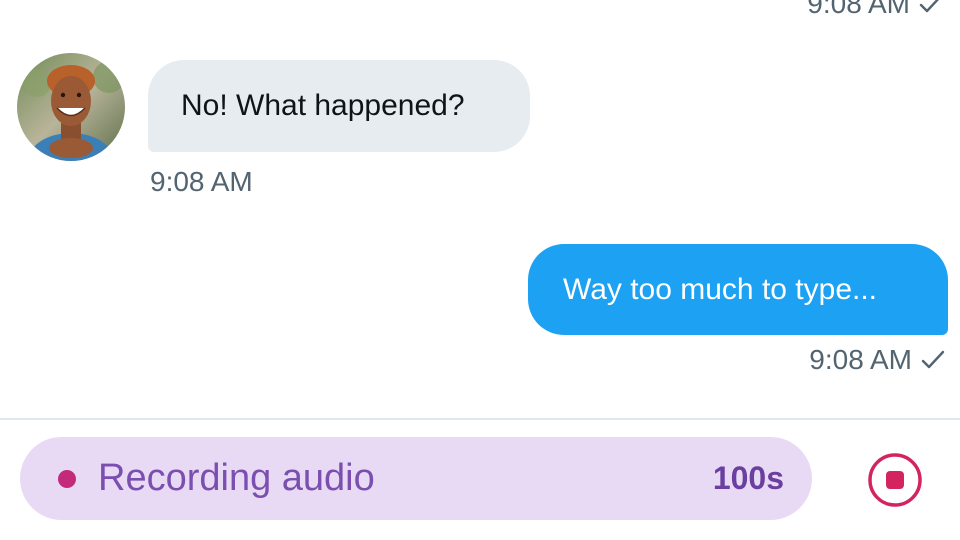 This screenshot has width=960, height=540. I want to click on recording-dot-icon, so click(67, 478).